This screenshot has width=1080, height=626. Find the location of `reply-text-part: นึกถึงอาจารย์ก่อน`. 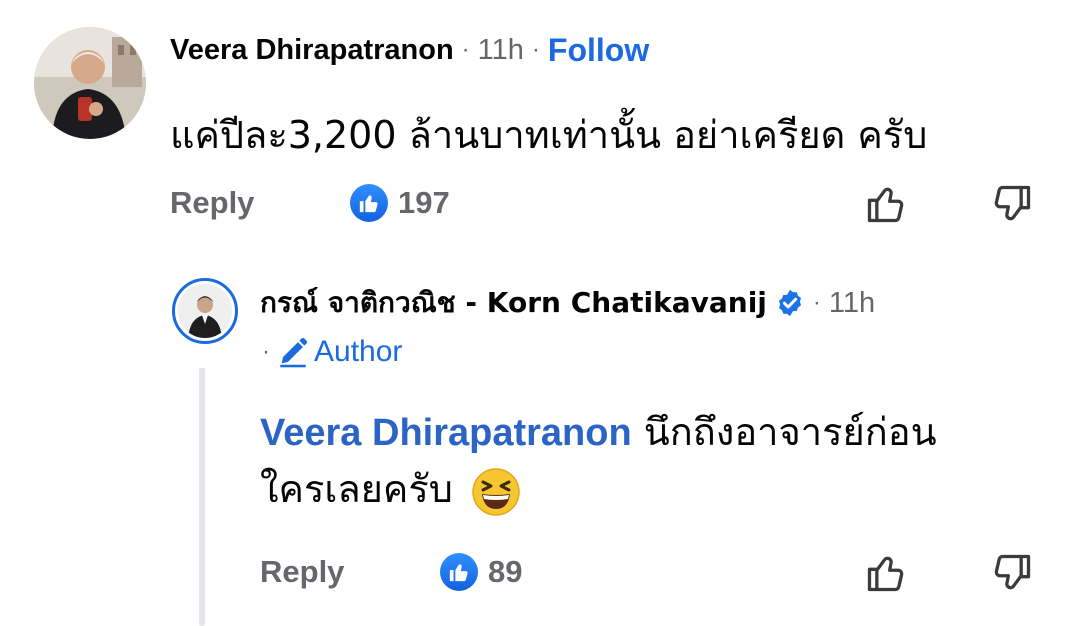

reply-text-part: นึกถึงอาจารย์ก่อน is located at coordinates (784, 432).